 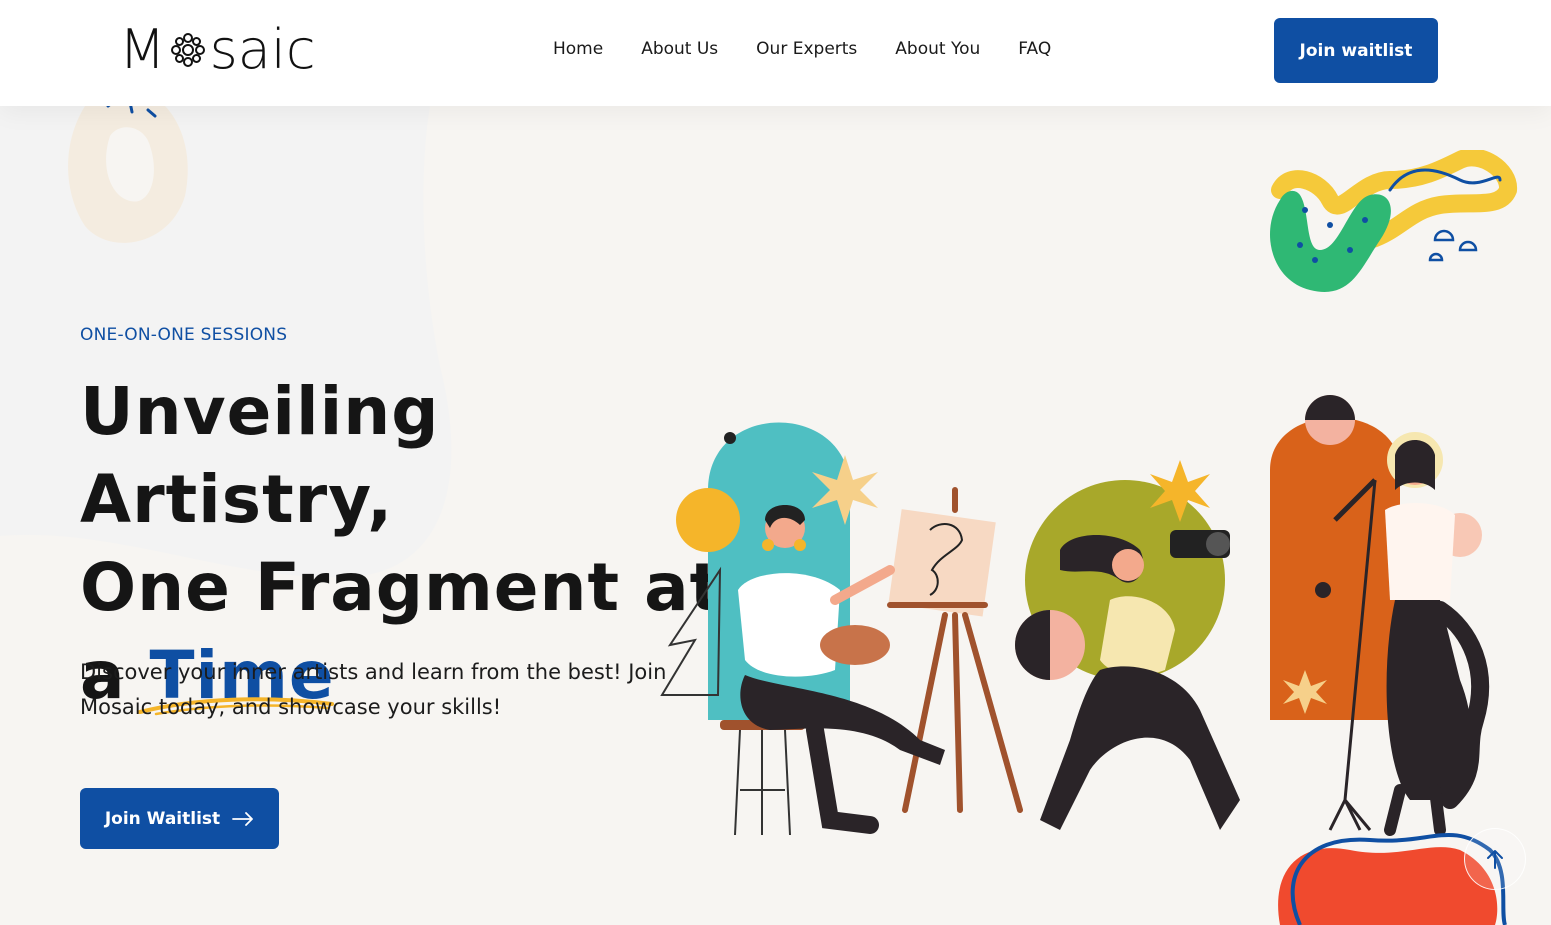 I want to click on hero-cta-label: Join Waitlist, so click(x=162, y=818).